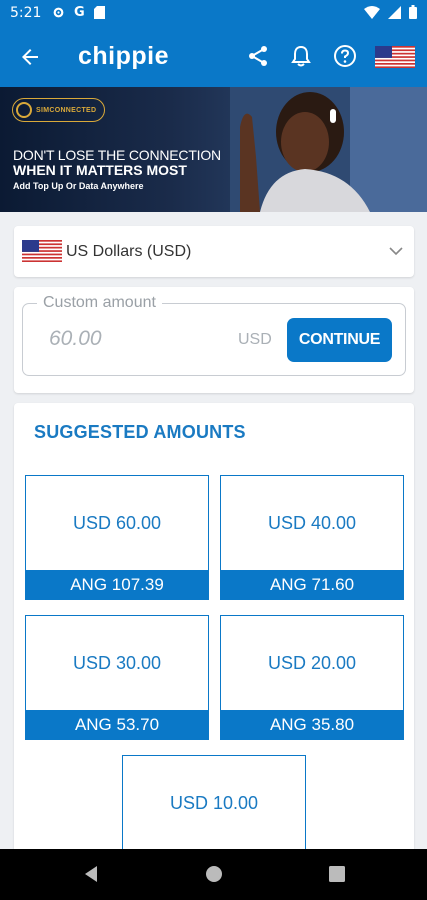  I want to click on amount-tile-ang: ANG 71.60, so click(312, 584).